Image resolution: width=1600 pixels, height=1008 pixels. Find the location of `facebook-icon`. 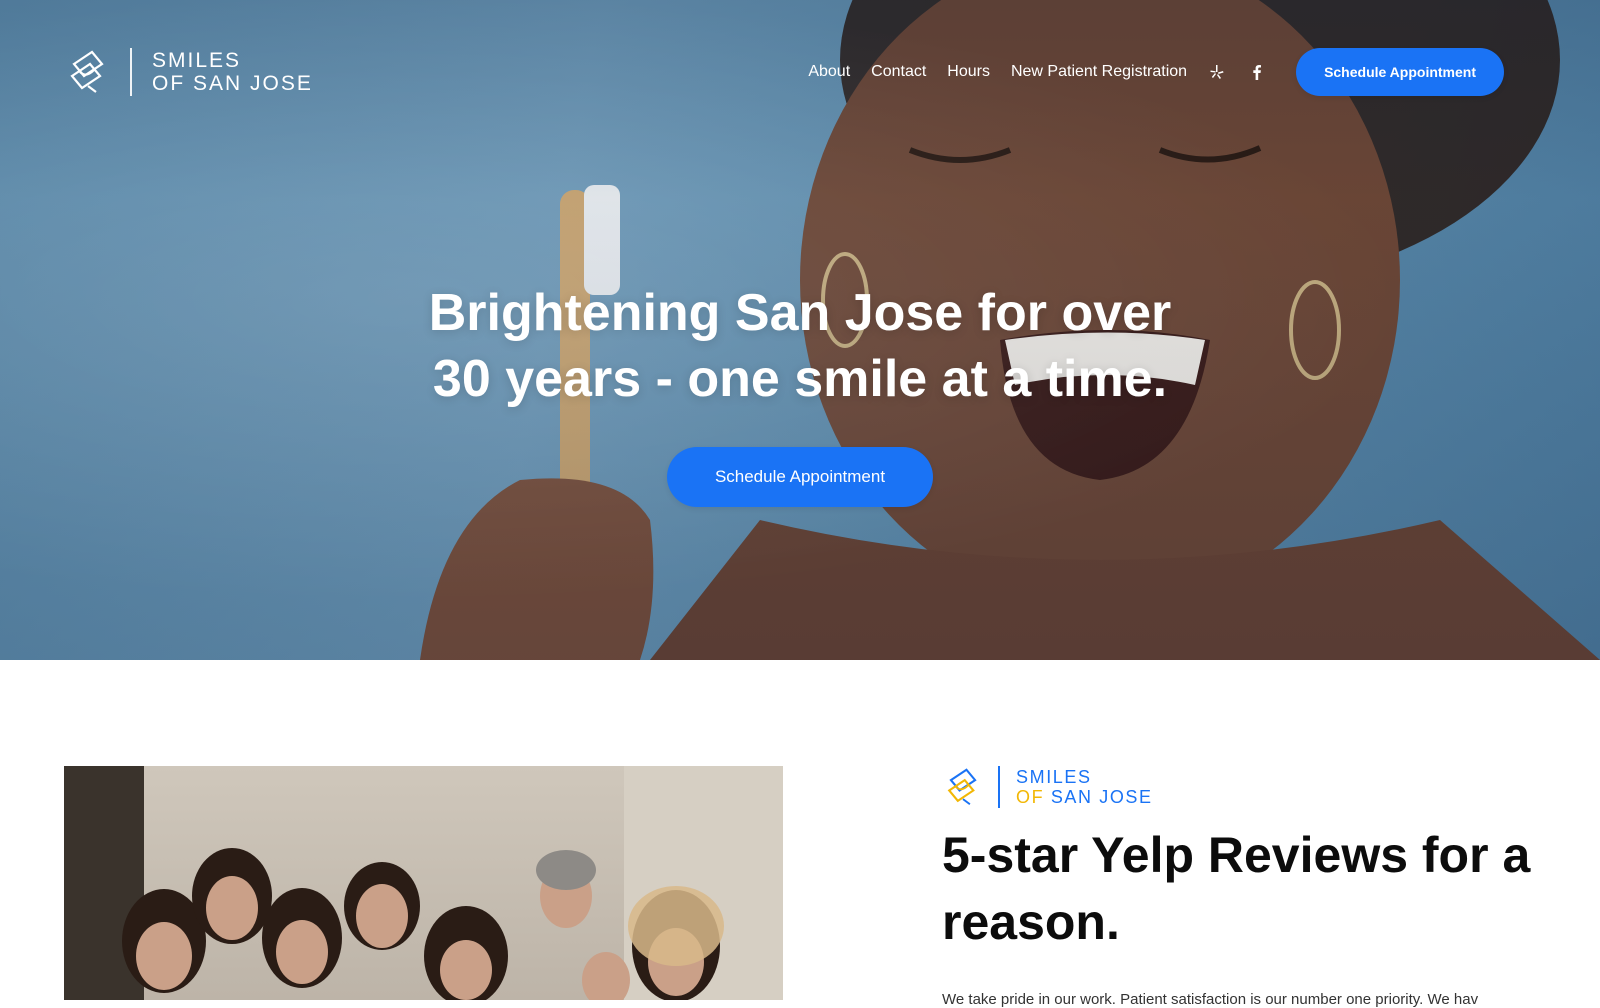

facebook-icon is located at coordinates (1257, 72).